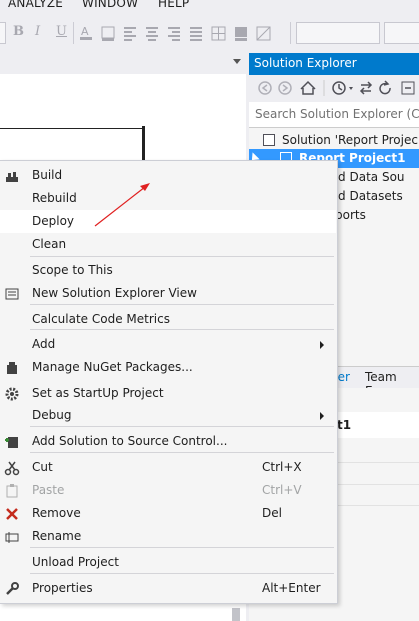 The image size is (419, 621). I want to click on menu-item-shortcut: Alt+Enter, so click(291, 588).